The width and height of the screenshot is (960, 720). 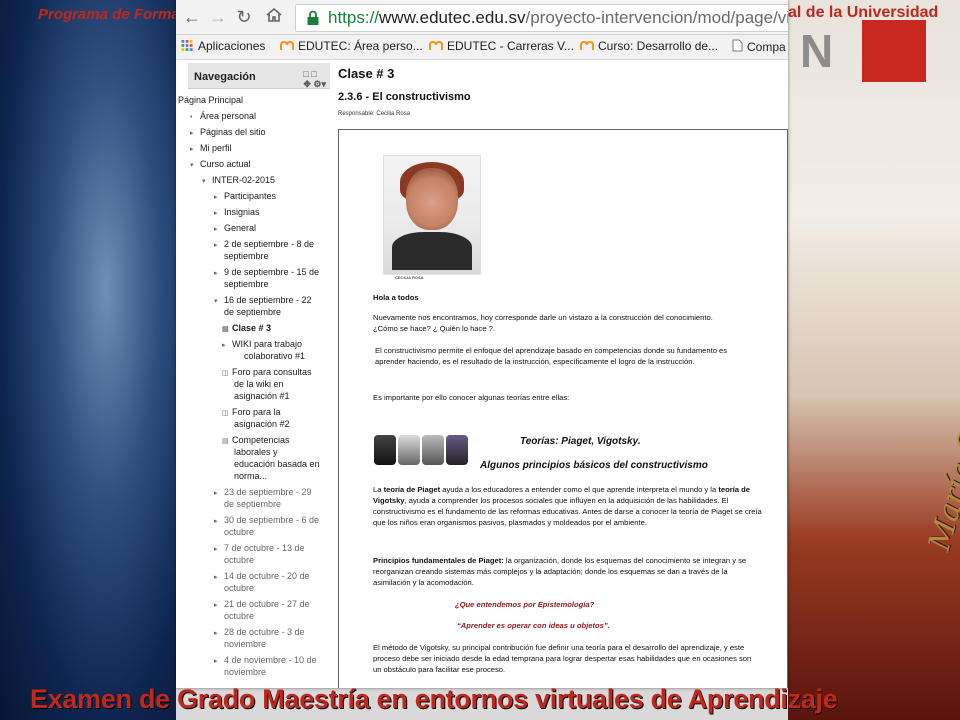 I want to click on nav-item-label: de la wiki en, so click(x=259, y=384).